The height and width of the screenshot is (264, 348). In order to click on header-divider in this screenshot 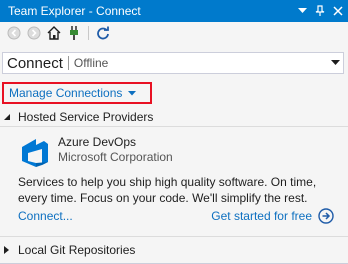, I will do `click(68, 63)`.